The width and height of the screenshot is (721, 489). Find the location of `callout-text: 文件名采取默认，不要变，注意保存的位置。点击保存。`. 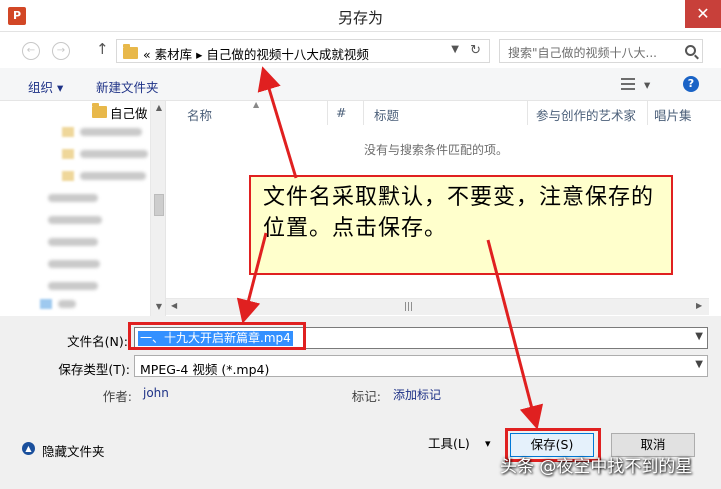

callout-text: 文件名采取默认，不要变，注意保存的位置。点击保存。 is located at coordinates (459, 213).